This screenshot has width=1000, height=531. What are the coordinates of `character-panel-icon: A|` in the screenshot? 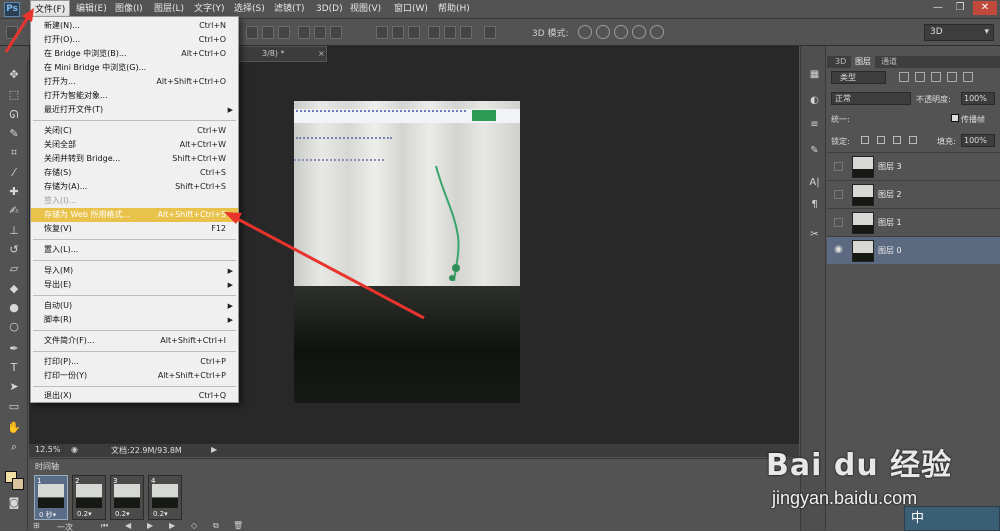 It's located at (814, 182).